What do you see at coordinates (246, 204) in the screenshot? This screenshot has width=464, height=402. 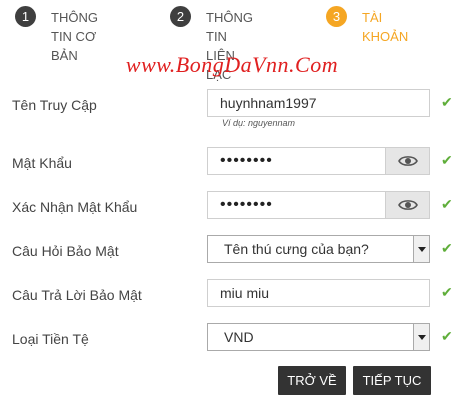 I see `confirm-password-value: ••••••••` at bounding box center [246, 204].